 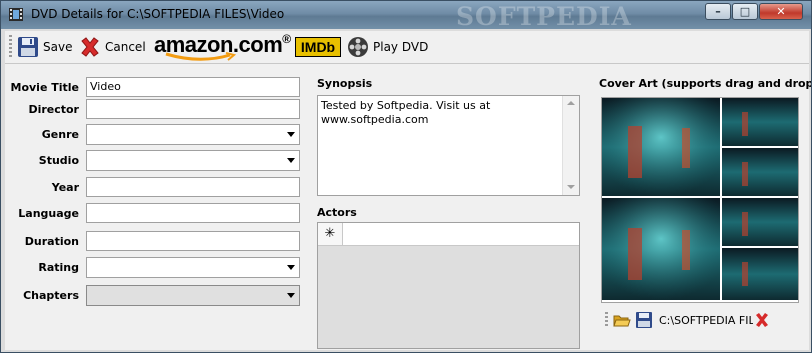 What do you see at coordinates (286, 39) in the screenshot?
I see `registered-mark: ®` at bounding box center [286, 39].